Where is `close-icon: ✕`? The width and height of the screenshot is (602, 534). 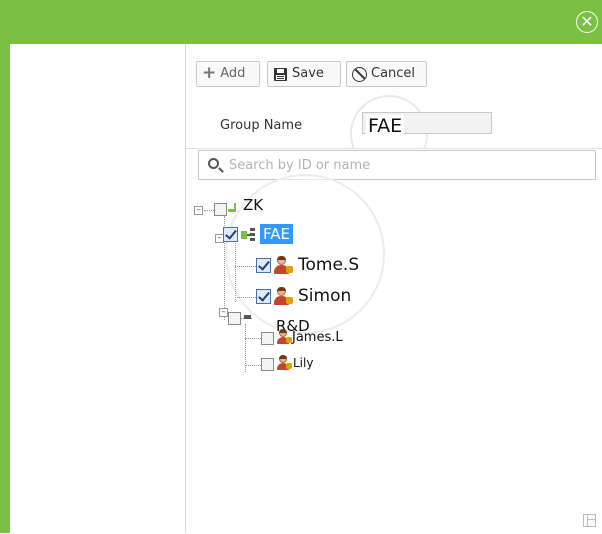 close-icon: ✕ is located at coordinates (587, 22).